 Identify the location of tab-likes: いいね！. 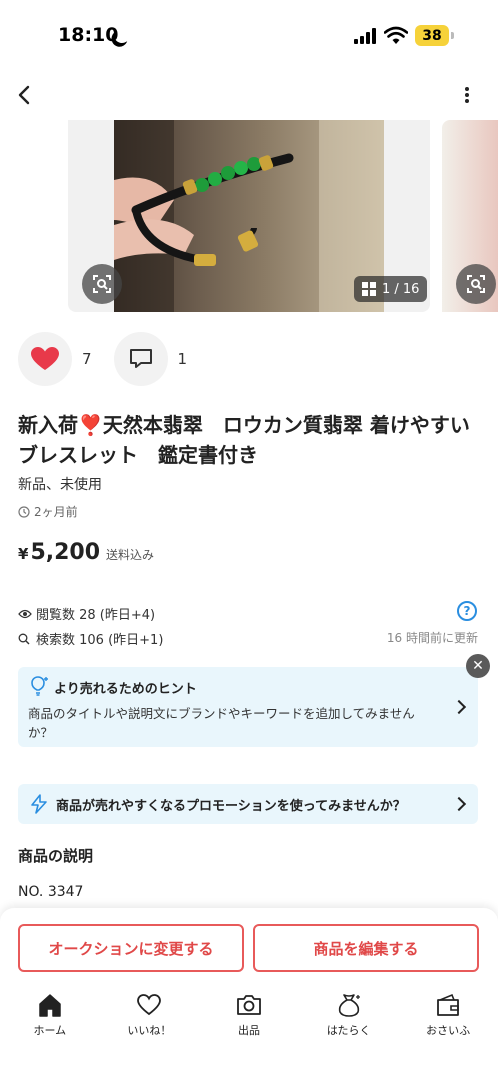
(150, 1034).